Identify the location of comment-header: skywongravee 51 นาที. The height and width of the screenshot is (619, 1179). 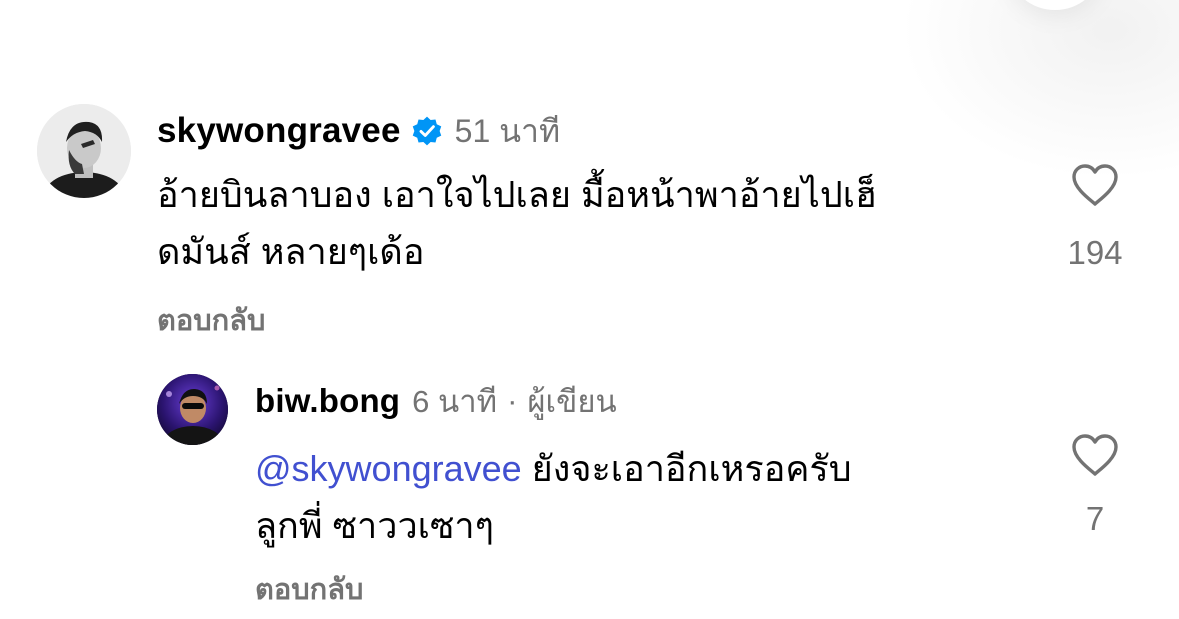
(358, 131).